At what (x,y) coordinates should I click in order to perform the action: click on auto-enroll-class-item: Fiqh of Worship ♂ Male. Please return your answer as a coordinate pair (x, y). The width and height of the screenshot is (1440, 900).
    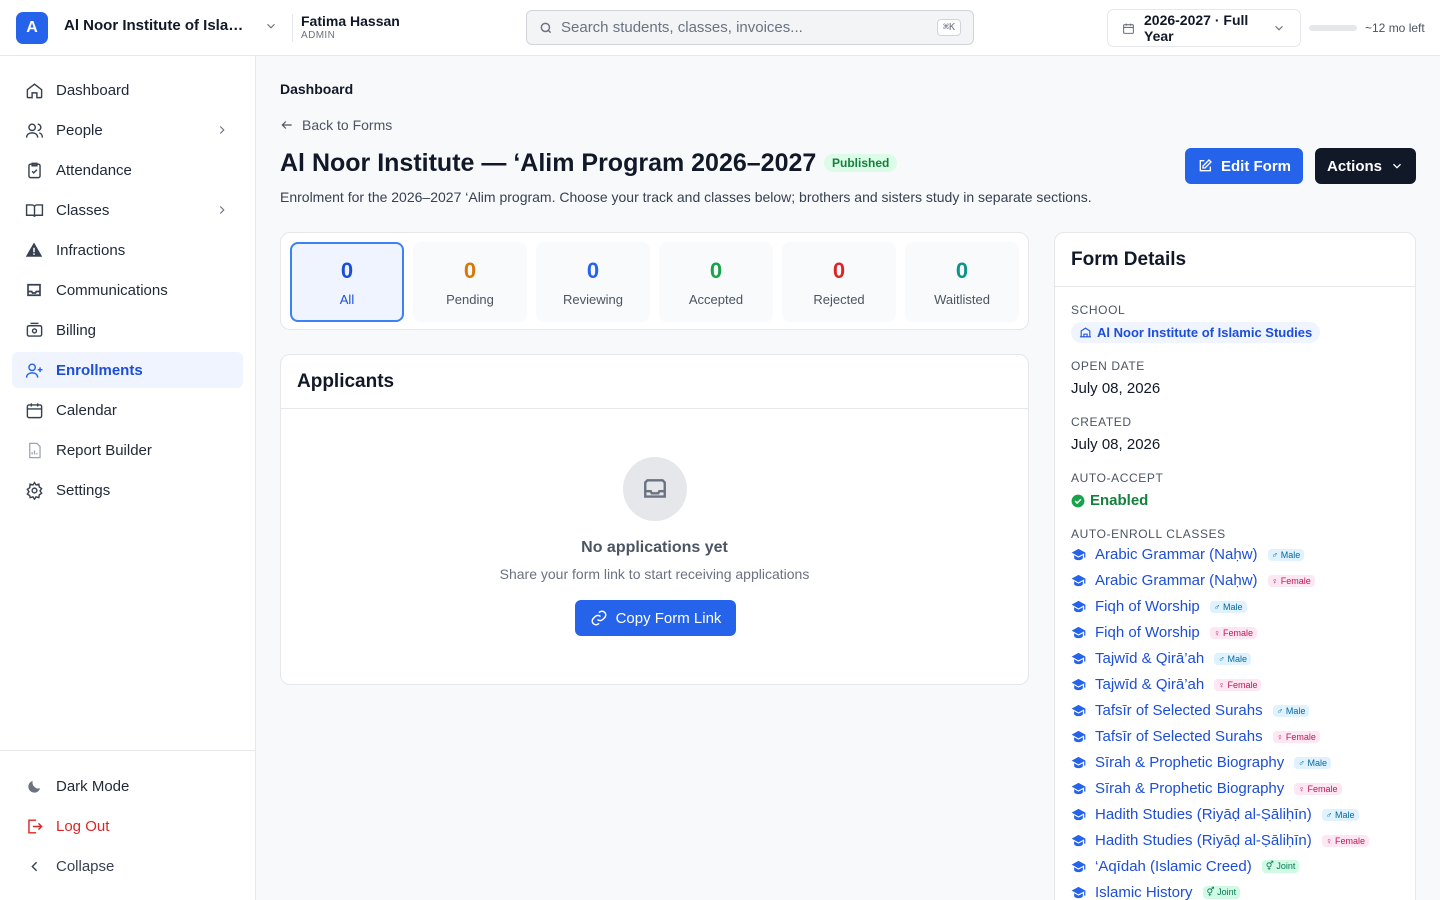
    Looking at the image, I should click on (1159, 606).